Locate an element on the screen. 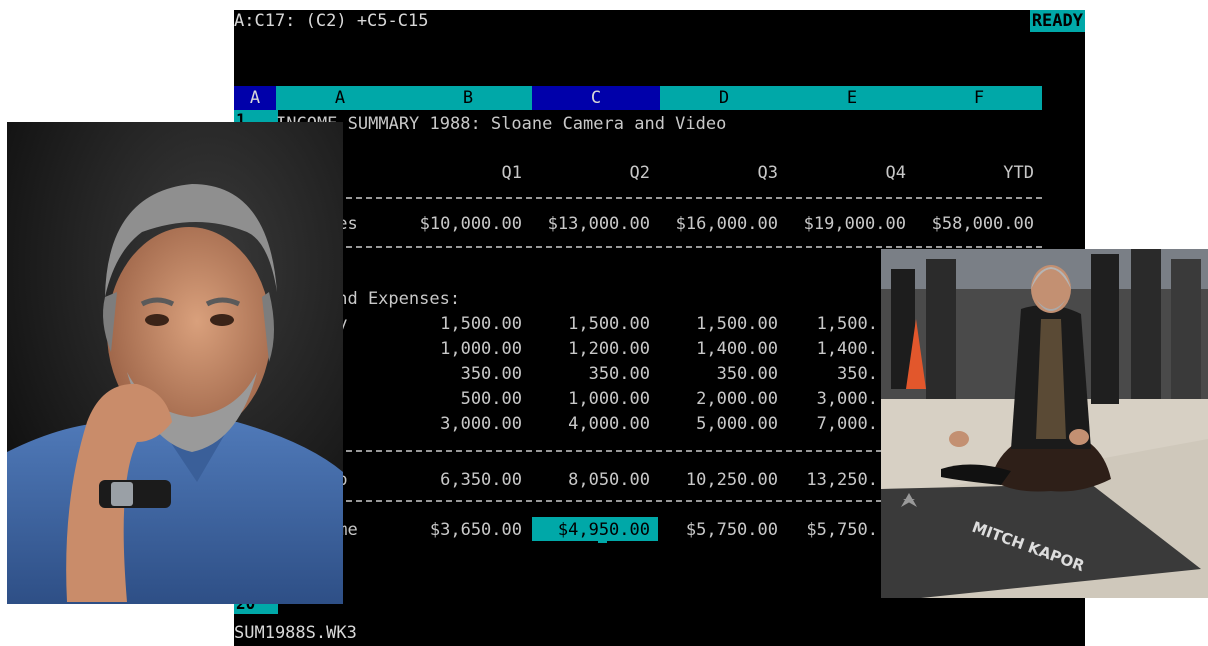 The width and height of the screenshot is (1208, 646). expense-5-q1: 3,000.00 is located at coordinates (463, 424).